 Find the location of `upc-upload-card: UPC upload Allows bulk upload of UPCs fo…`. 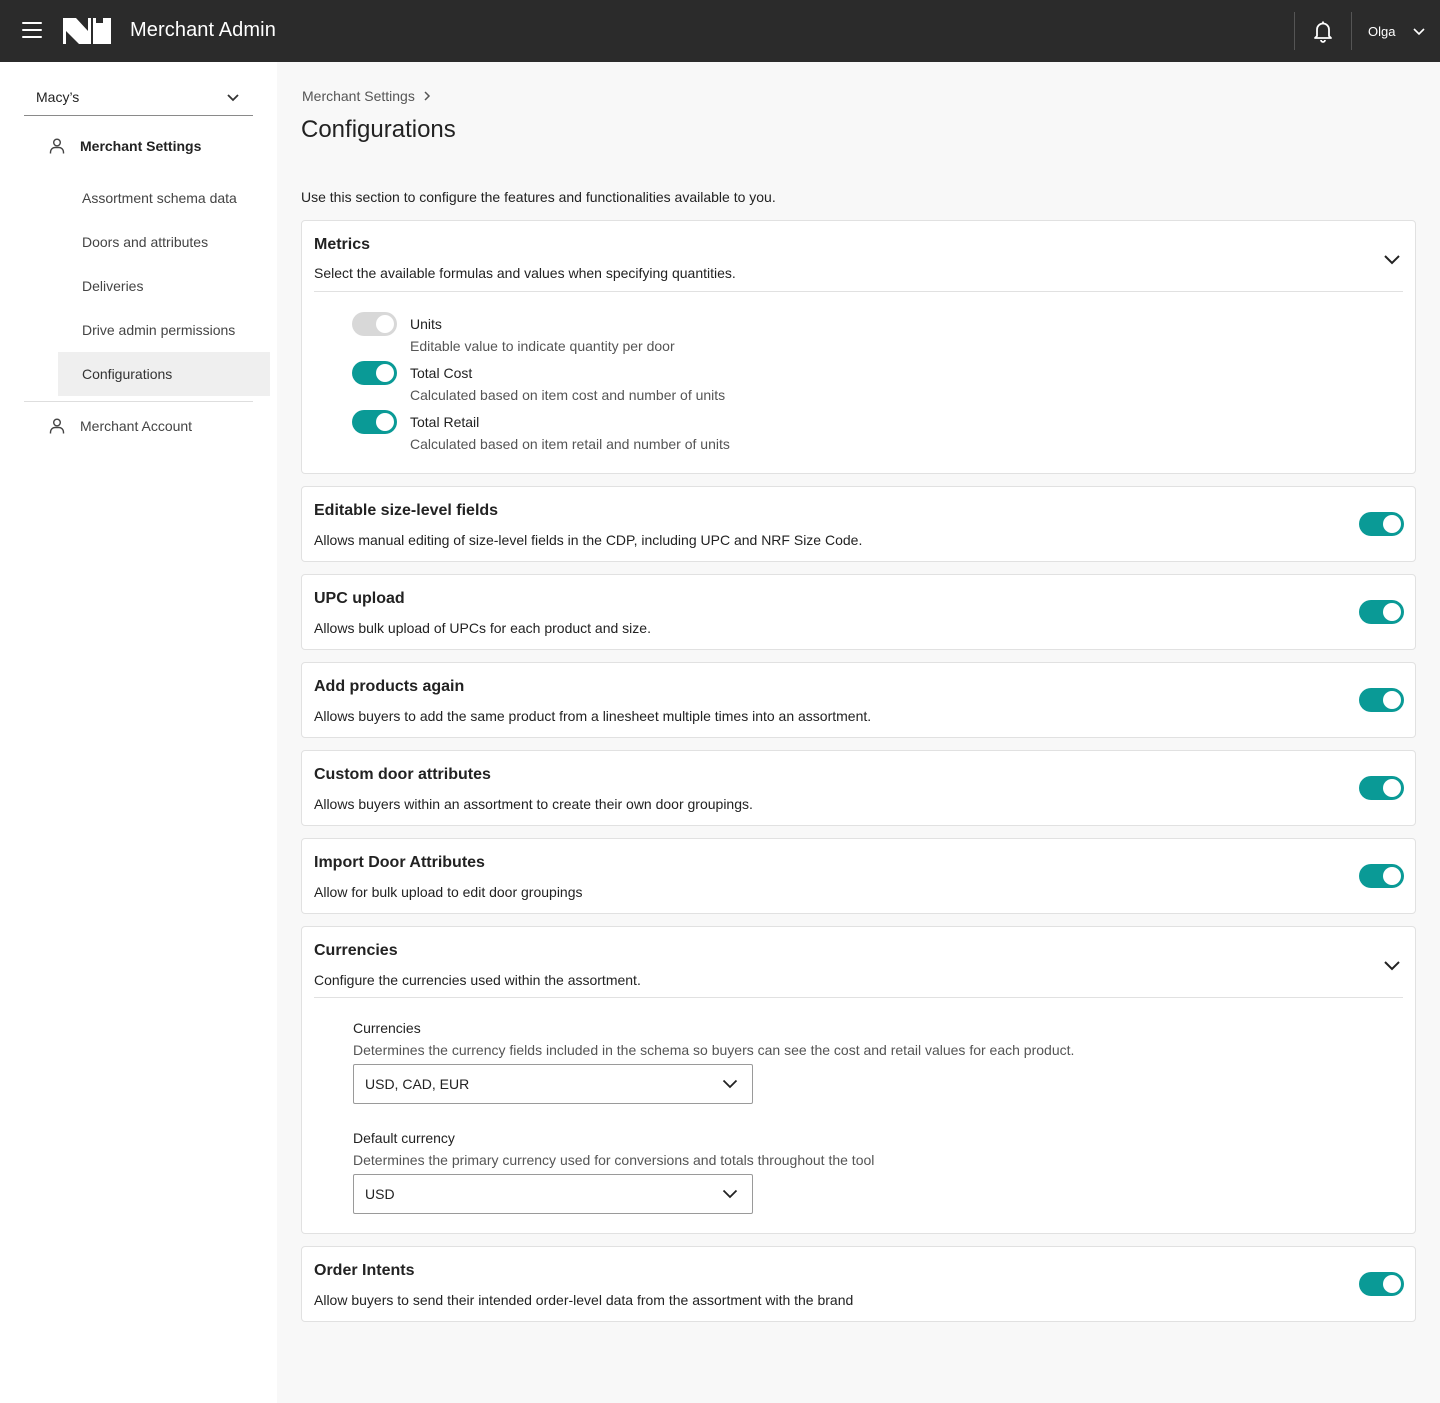

upc-upload-card: UPC upload Allows bulk upload of UPCs fo… is located at coordinates (858, 612).